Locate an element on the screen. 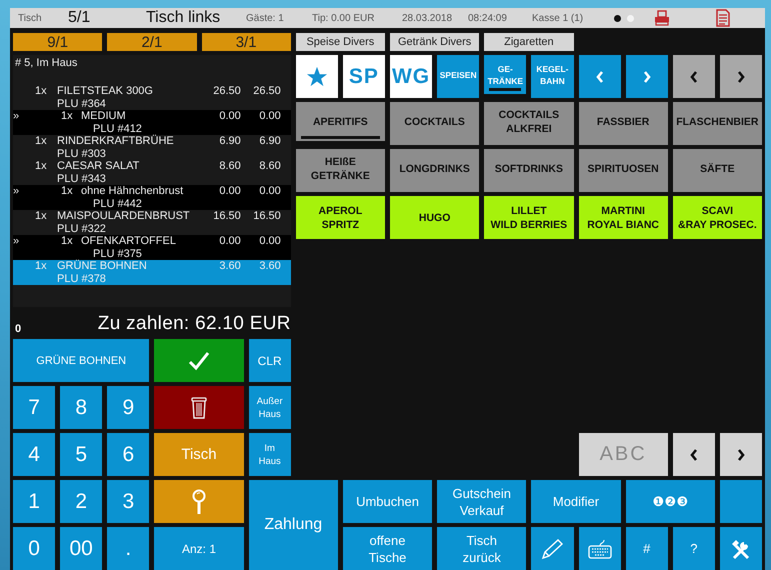  function-button: Tisch zurück is located at coordinates (481, 548).